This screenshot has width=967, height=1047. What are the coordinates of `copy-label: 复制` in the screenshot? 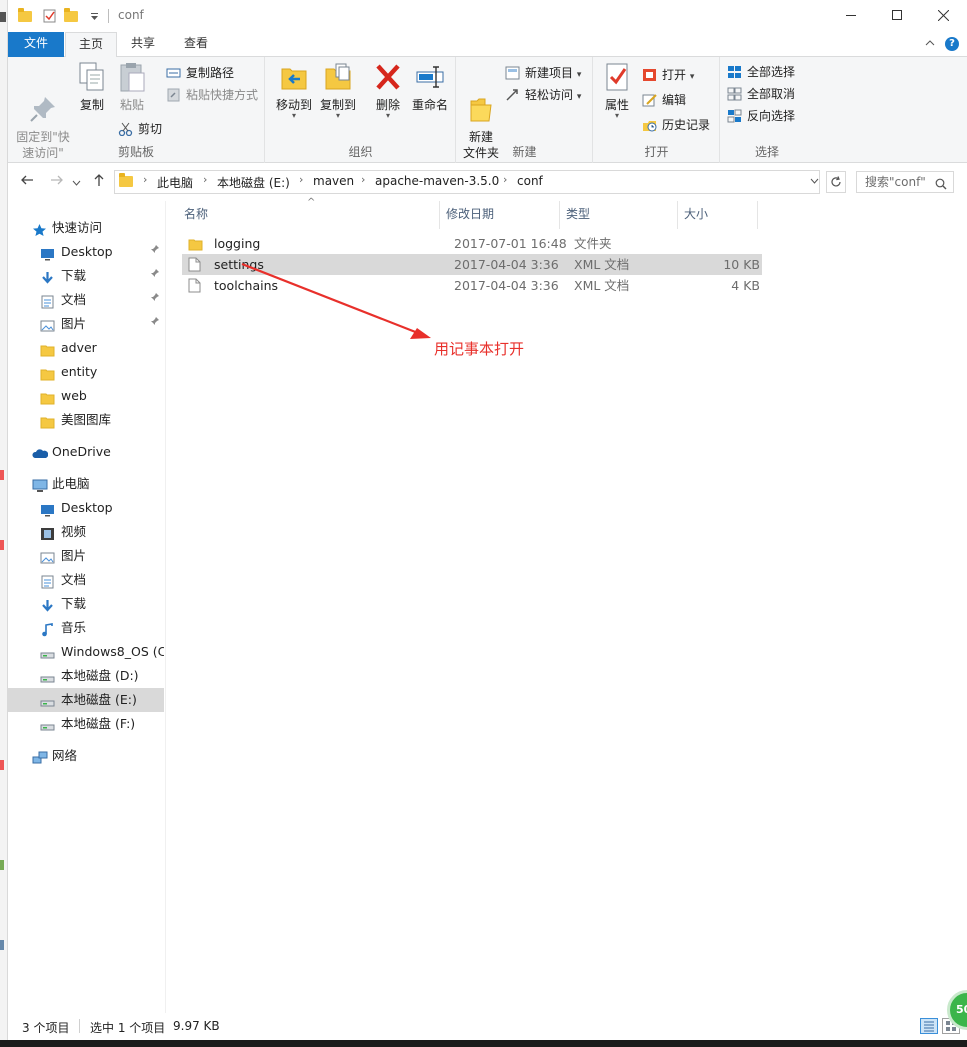 It's located at (91, 105).